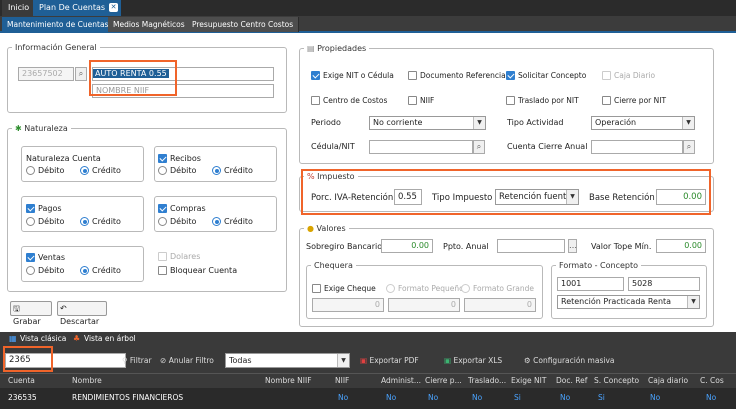 The width and height of the screenshot is (736, 409). Describe the element at coordinates (31, 313) in the screenshot. I see `grabar-button: 🖫 Grabar` at that location.